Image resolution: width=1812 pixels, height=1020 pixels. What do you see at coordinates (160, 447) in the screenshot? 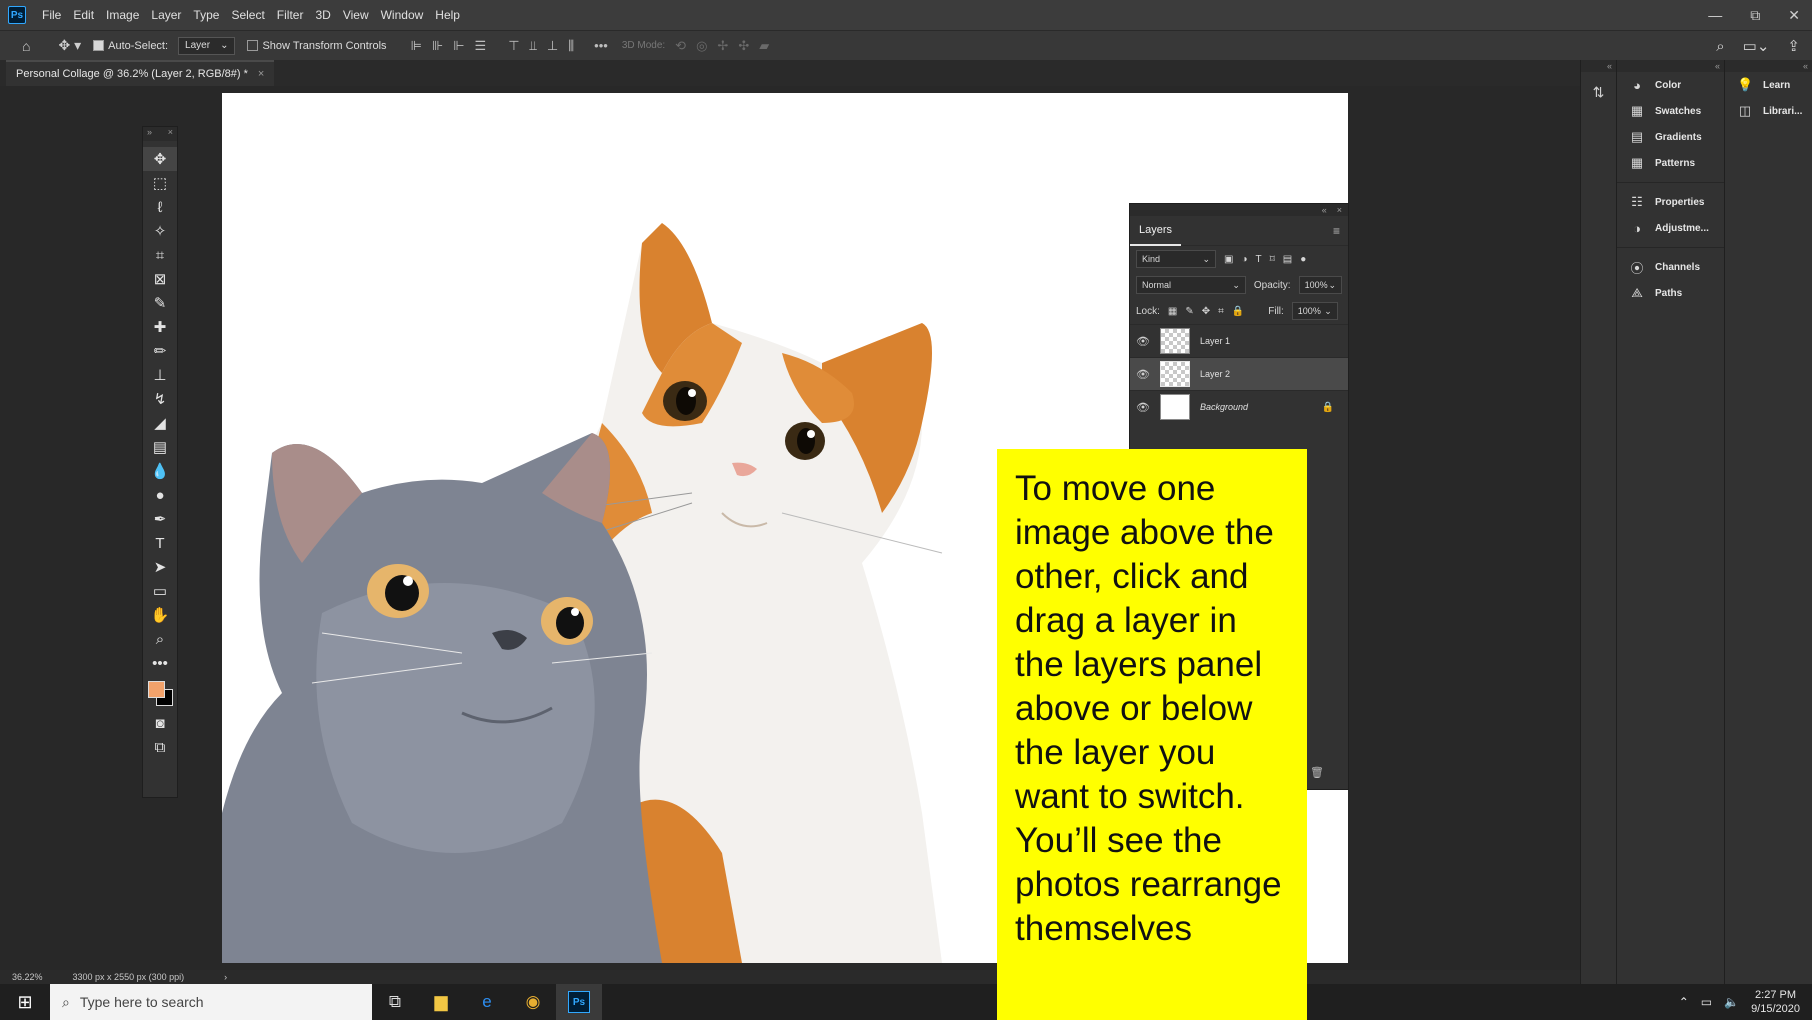
I see `gradient-tool: ▤` at bounding box center [160, 447].